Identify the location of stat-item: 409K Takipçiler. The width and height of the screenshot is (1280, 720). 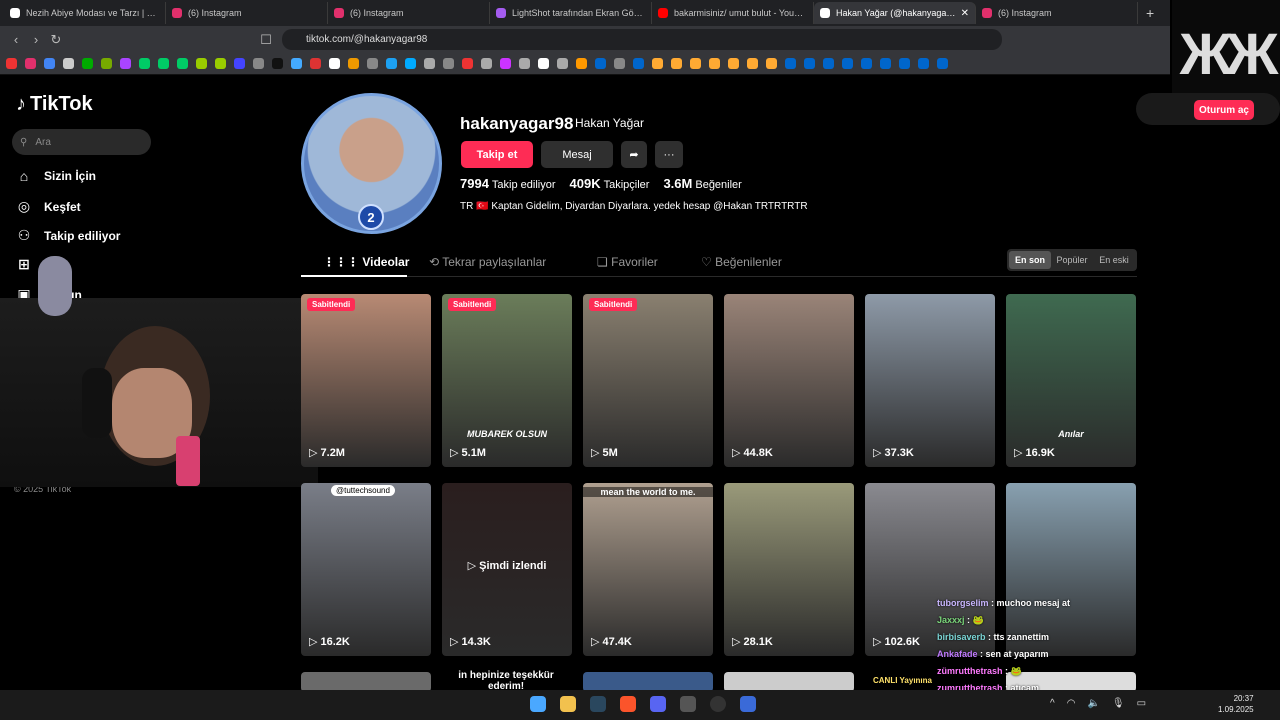
(610, 183).